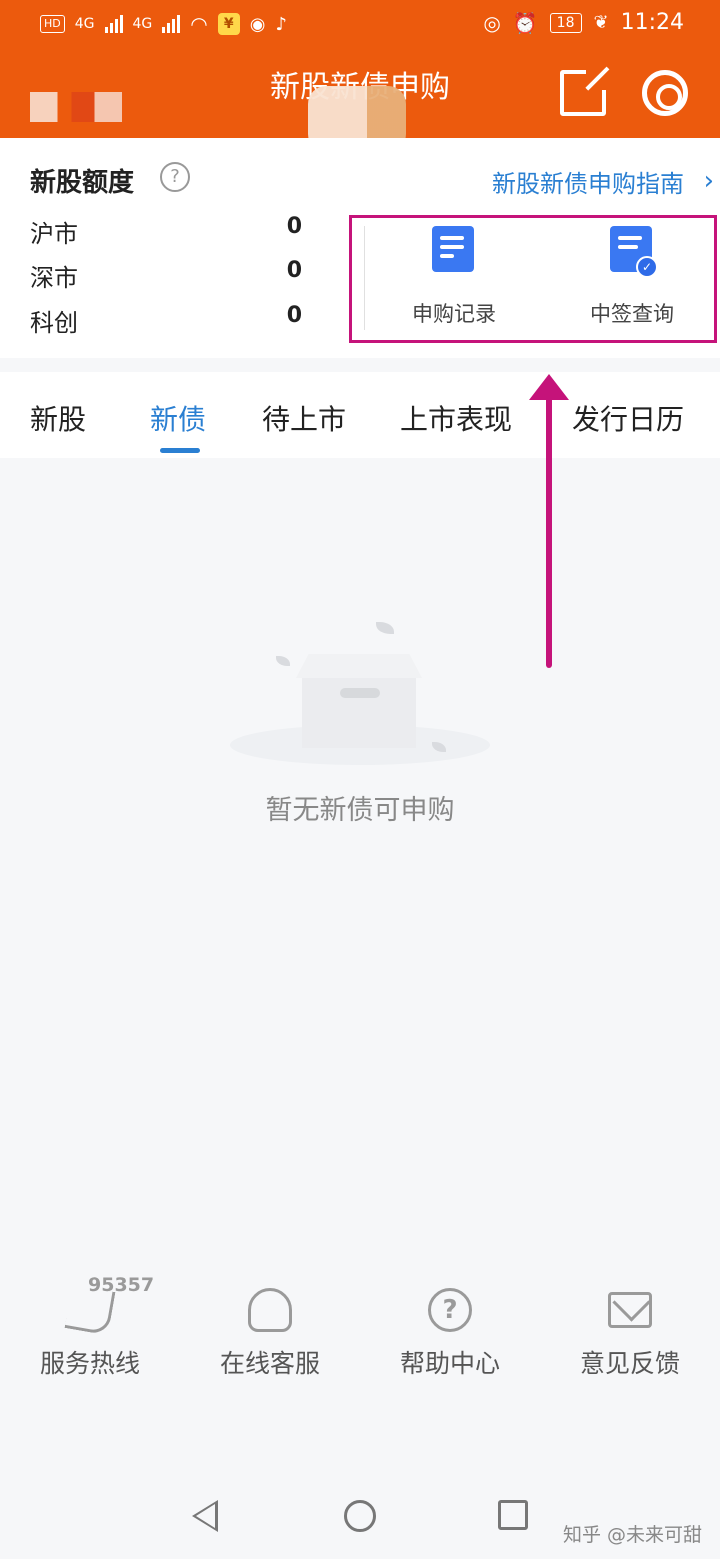 Image resolution: width=720 pixels, height=1559 pixels. Describe the element at coordinates (281, 24) in the screenshot. I see `tiktok-icon: ♪` at that location.